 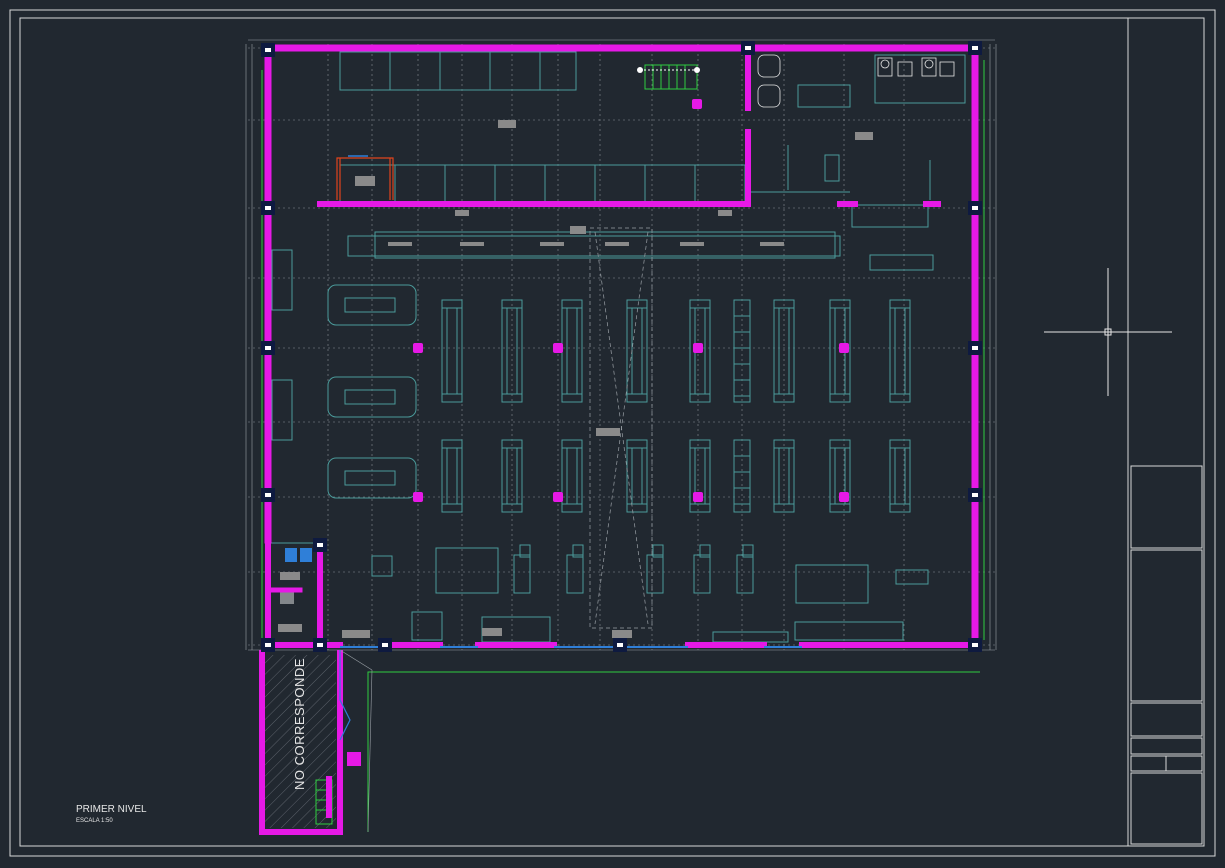 What do you see at coordinates (1166, 655) in the screenshot?
I see `title-block` at bounding box center [1166, 655].